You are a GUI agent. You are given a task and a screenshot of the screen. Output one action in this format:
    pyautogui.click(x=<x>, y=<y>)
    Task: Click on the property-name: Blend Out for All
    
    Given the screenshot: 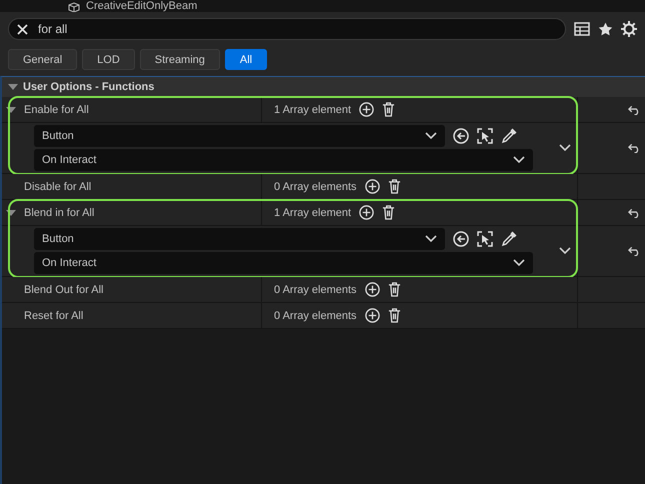 What is the action you would take?
    pyautogui.click(x=64, y=290)
    